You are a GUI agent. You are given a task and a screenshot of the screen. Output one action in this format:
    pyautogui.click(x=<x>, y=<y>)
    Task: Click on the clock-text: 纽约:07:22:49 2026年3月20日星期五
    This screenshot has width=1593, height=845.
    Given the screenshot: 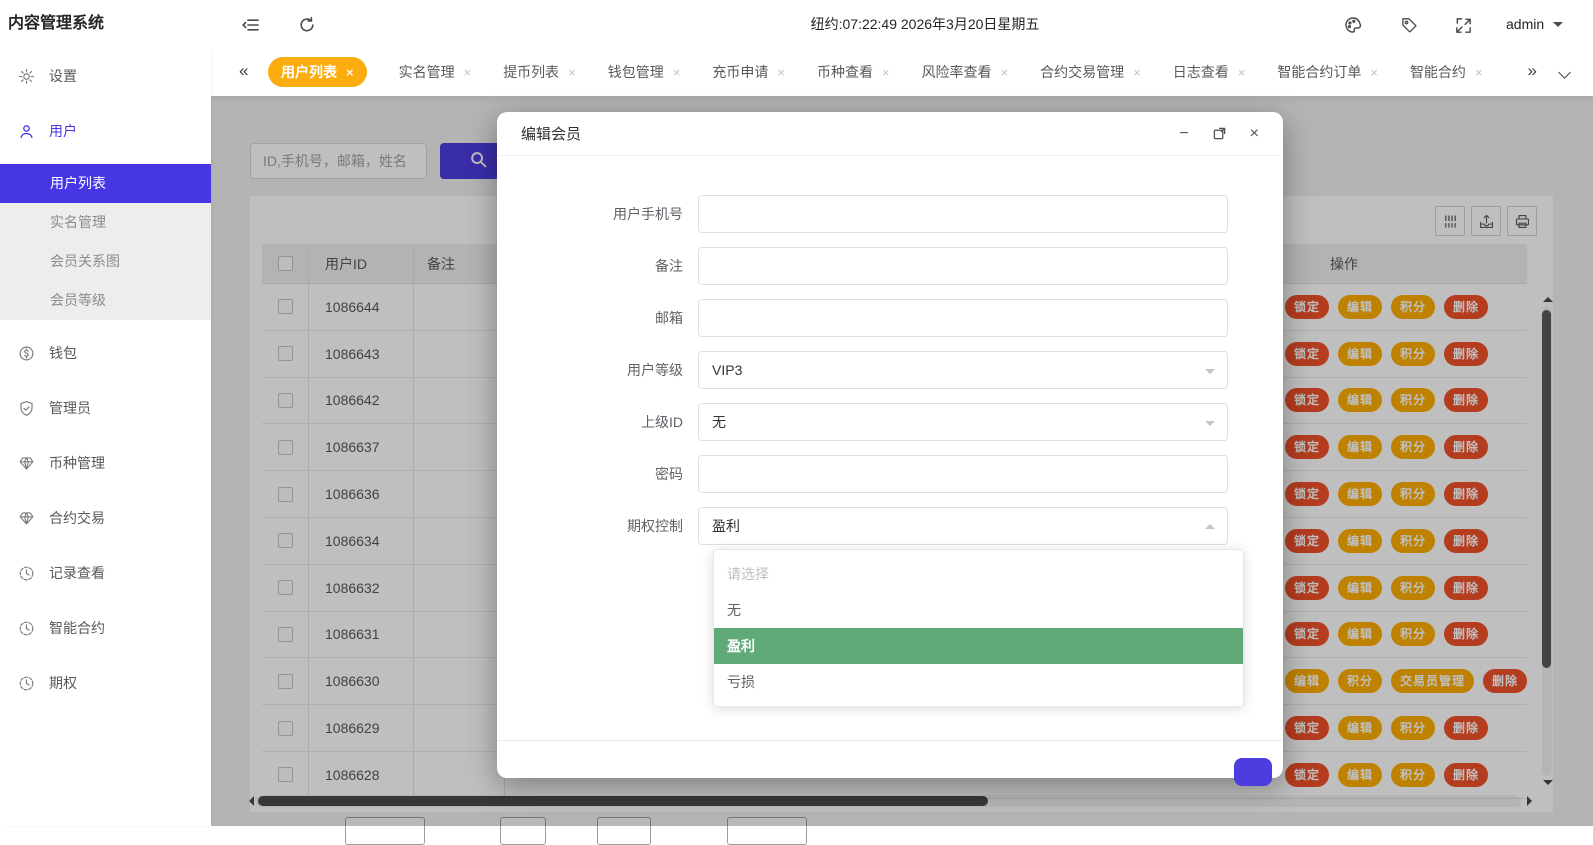 What is the action you would take?
    pyautogui.click(x=925, y=24)
    